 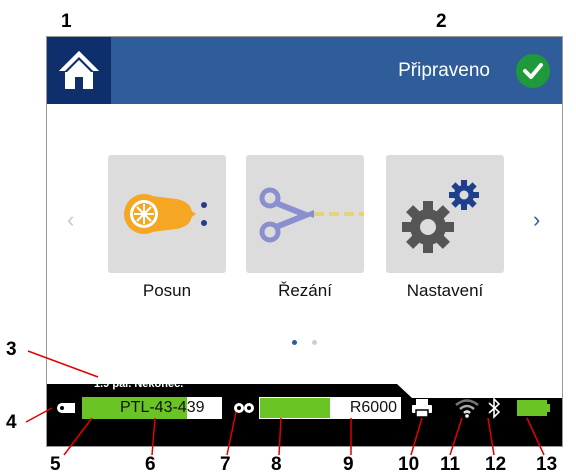 What do you see at coordinates (276, 464) in the screenshot?
I see `callout-8: 8` at bounding box center [276, 464].